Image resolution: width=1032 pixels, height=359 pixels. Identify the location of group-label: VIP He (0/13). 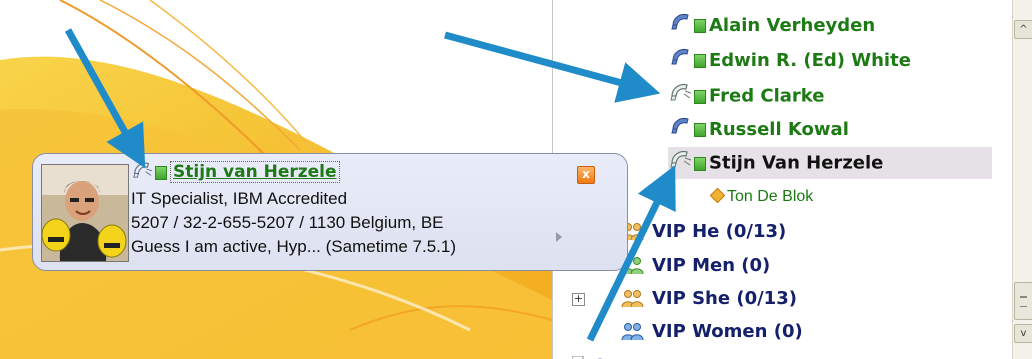
(719, 231).